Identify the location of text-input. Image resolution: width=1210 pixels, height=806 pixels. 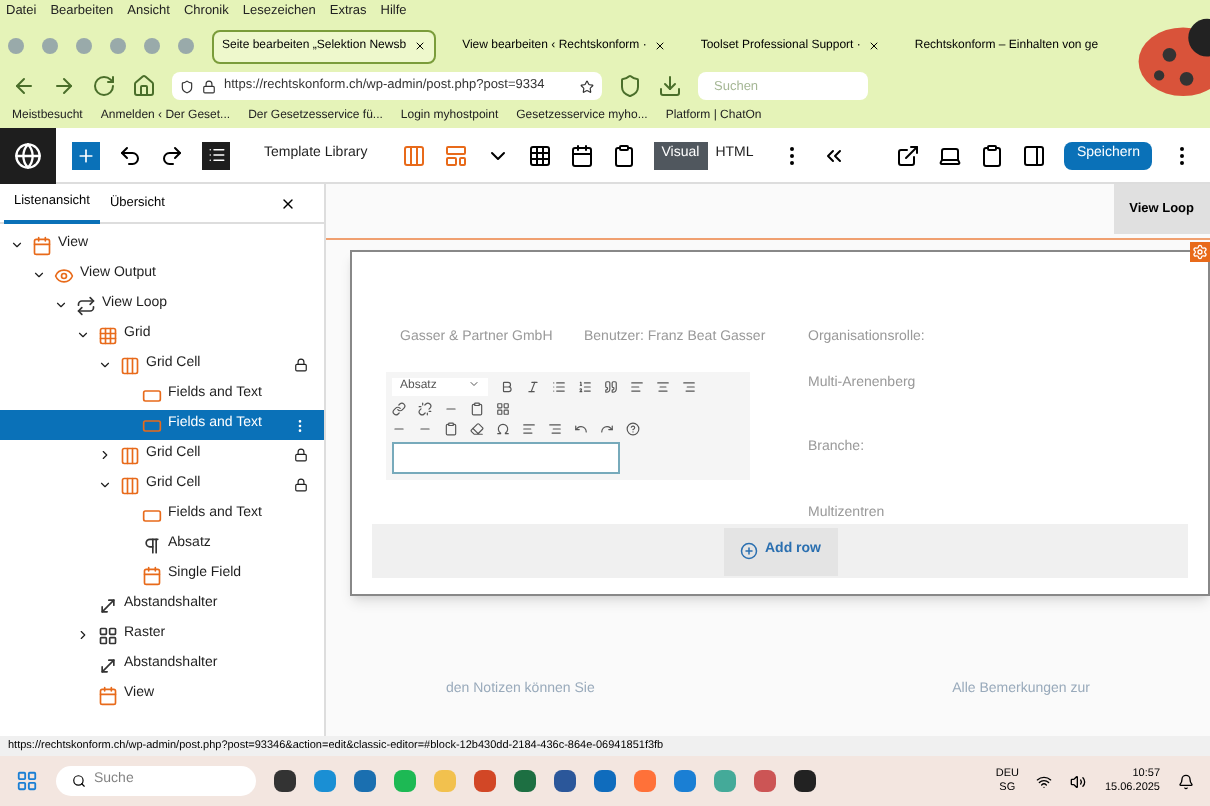
(506, 458).